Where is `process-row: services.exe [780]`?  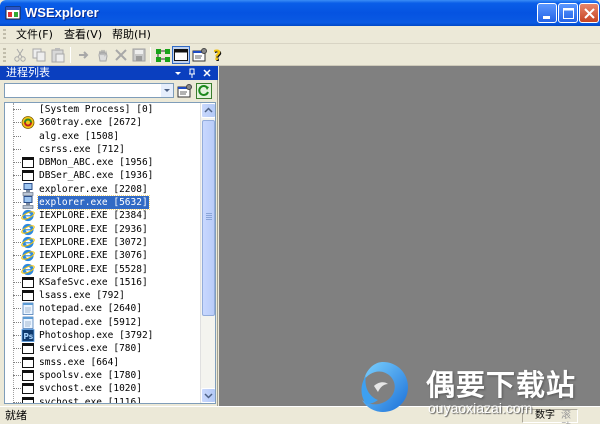 process-row: services.exe [780] is located at coordinates (103, 348).